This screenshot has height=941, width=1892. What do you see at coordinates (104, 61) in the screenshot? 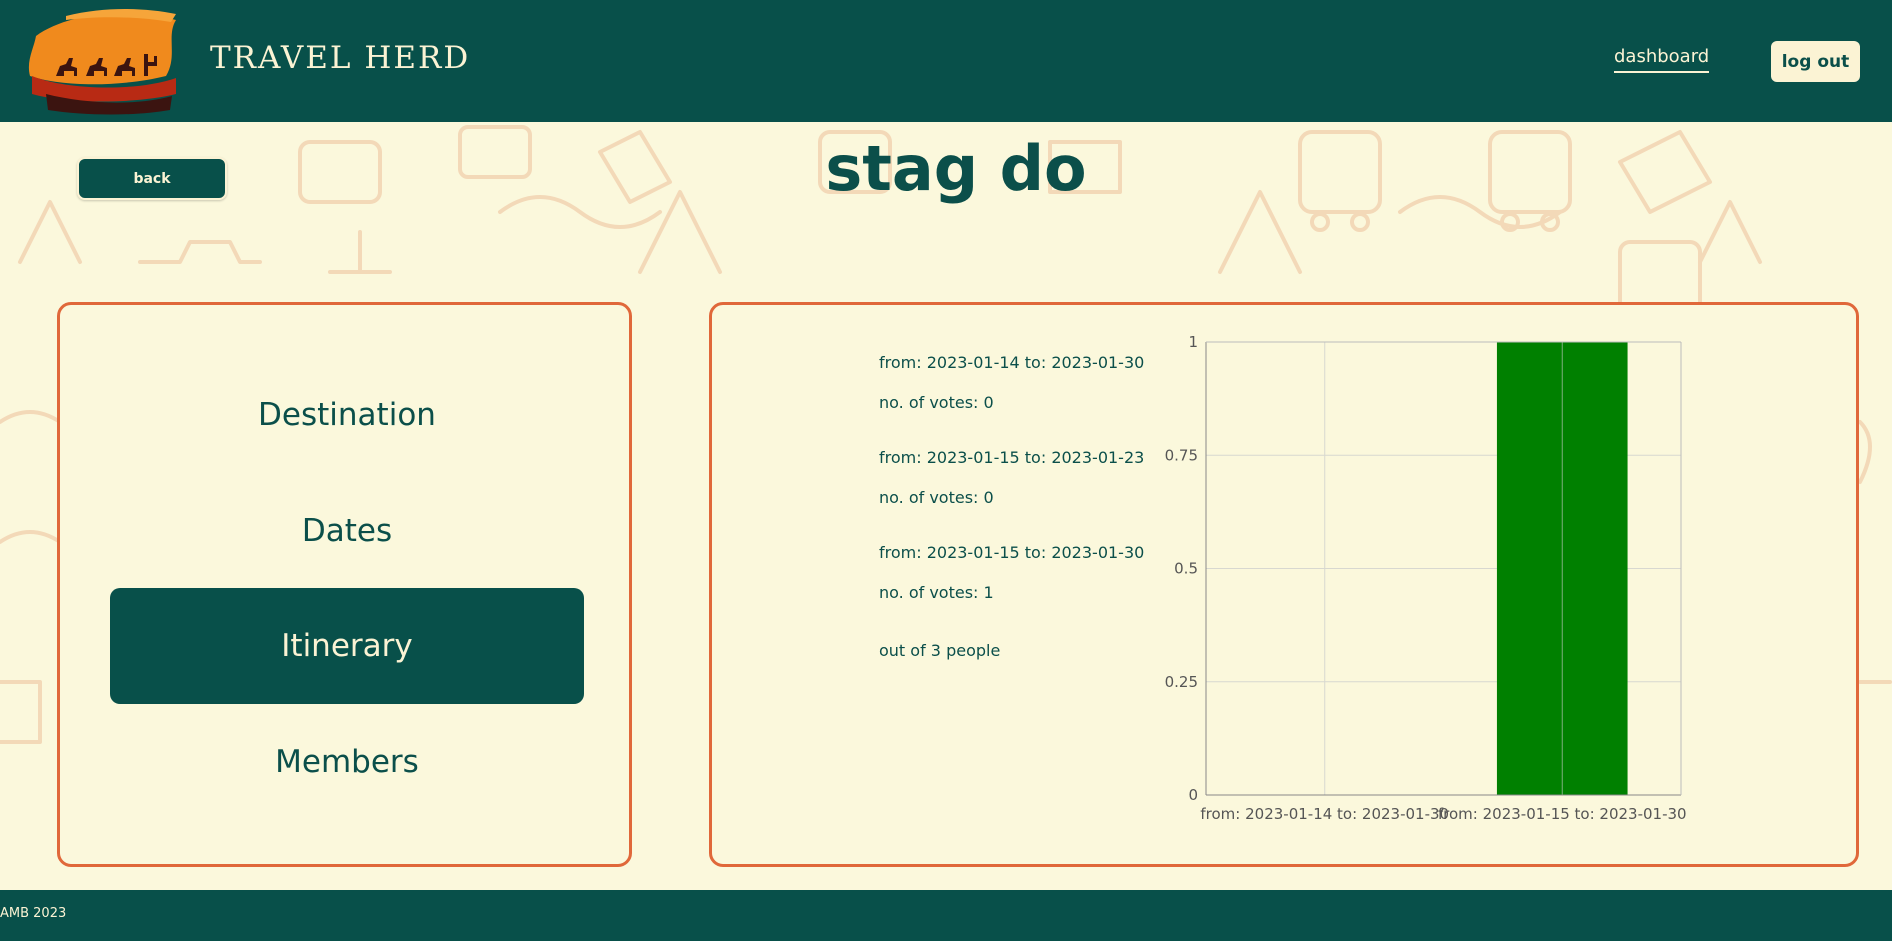
I see `travel-herd-logo` at bounding box center [104, 61].